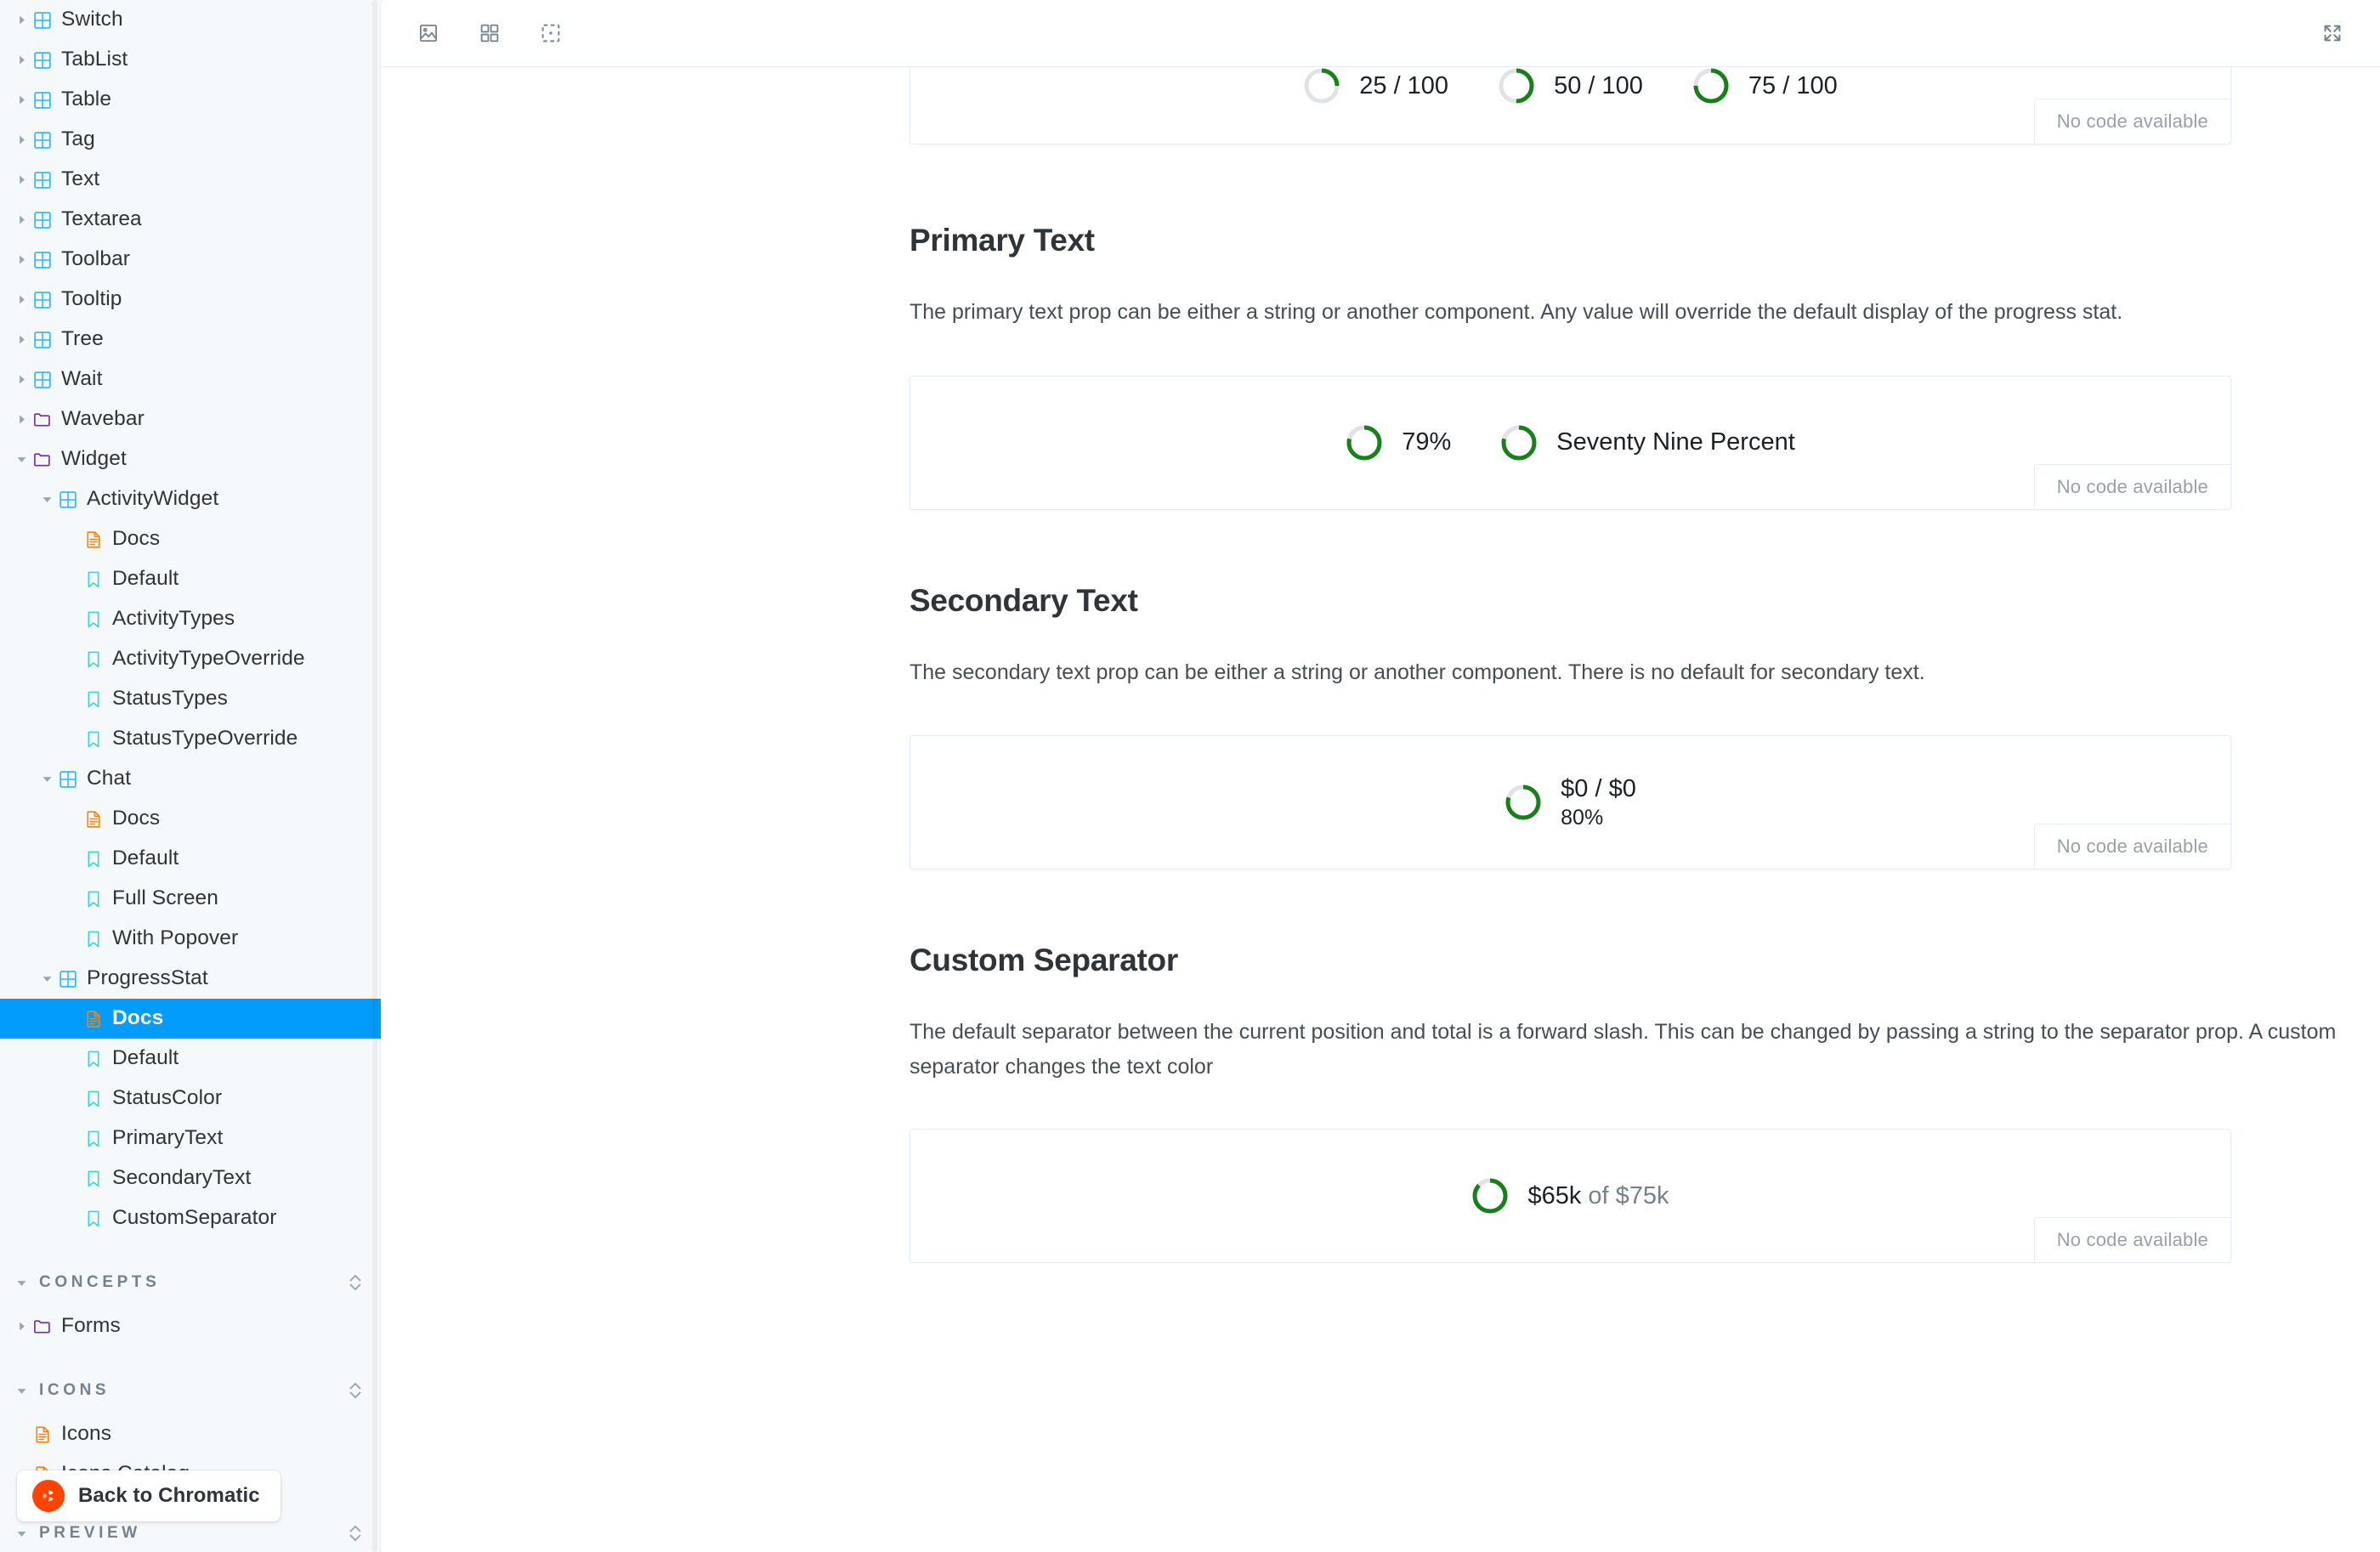 The image size is (2380, 1552). What do you see at coordinates (190, 779) in the screenshot?
I see `sidebar-item-chat: Chat` at bounding box center [190, 779].